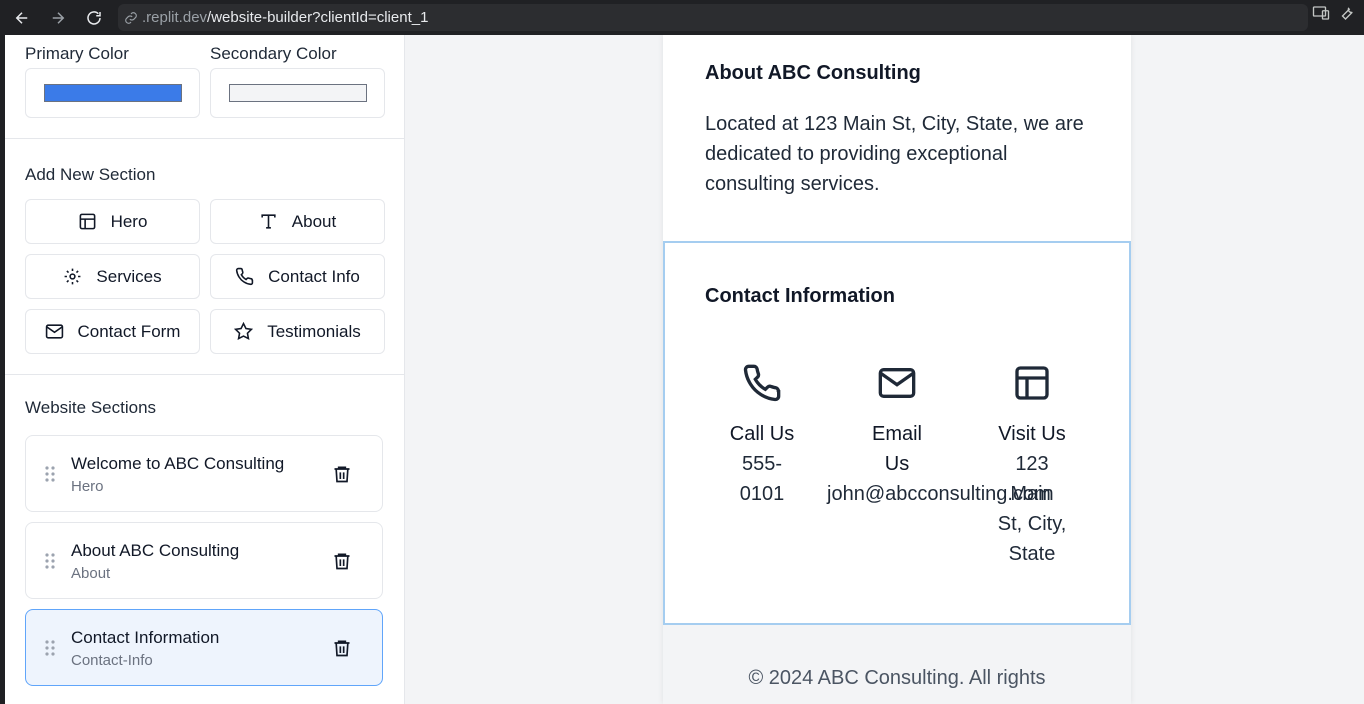 This screenshot has height=704, width=1364. I want to click on section-card-hero: Welcome to ABC Consulting Hero, so click(204, 473).